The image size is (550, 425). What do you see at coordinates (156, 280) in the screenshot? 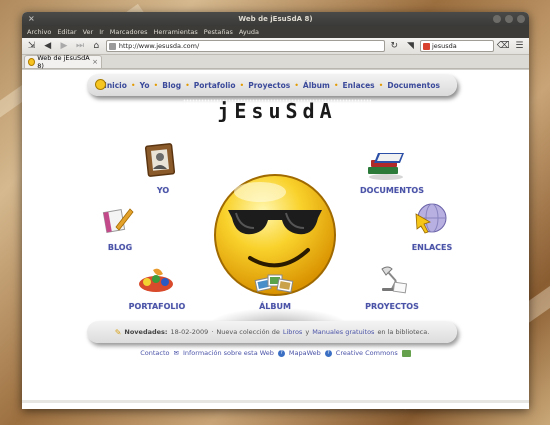
I see `paint-palette-icon` at bounding box center [156, 280].